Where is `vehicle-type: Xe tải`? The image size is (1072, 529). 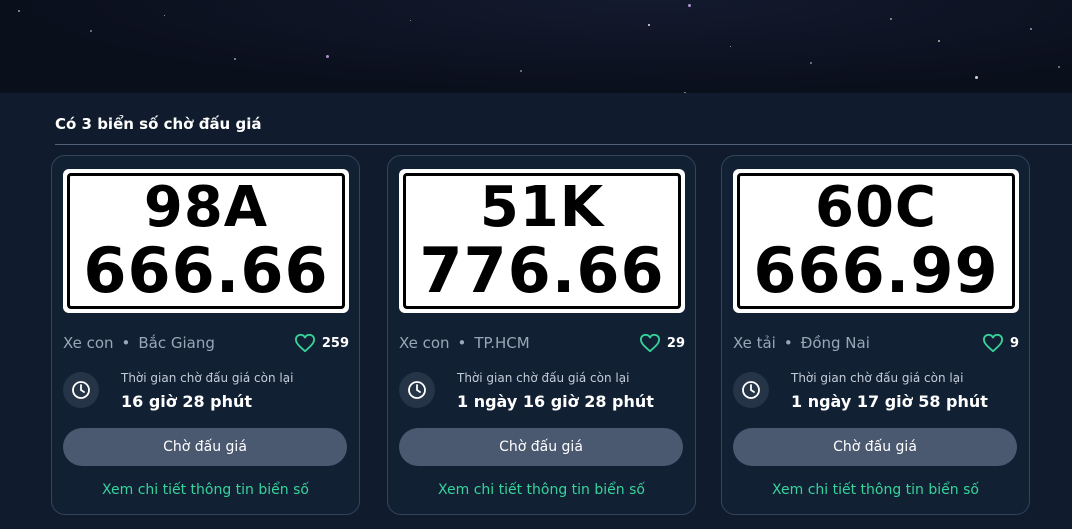 vehicle-type: Xe tải is located at coordinates (754, 343).